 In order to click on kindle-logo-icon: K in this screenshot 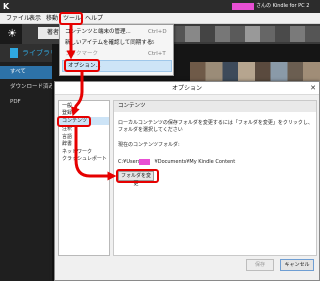, I will do `click(6, 6)`.